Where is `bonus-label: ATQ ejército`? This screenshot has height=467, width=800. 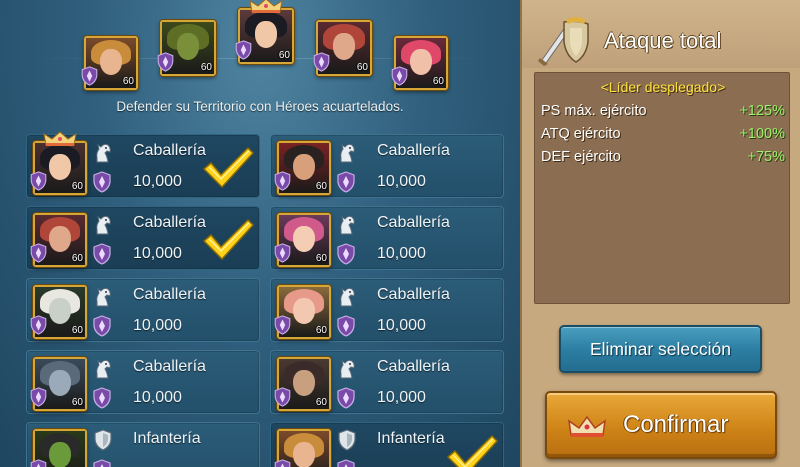
bonus-label: ATQ ejército is located at coordinates (581, 134).